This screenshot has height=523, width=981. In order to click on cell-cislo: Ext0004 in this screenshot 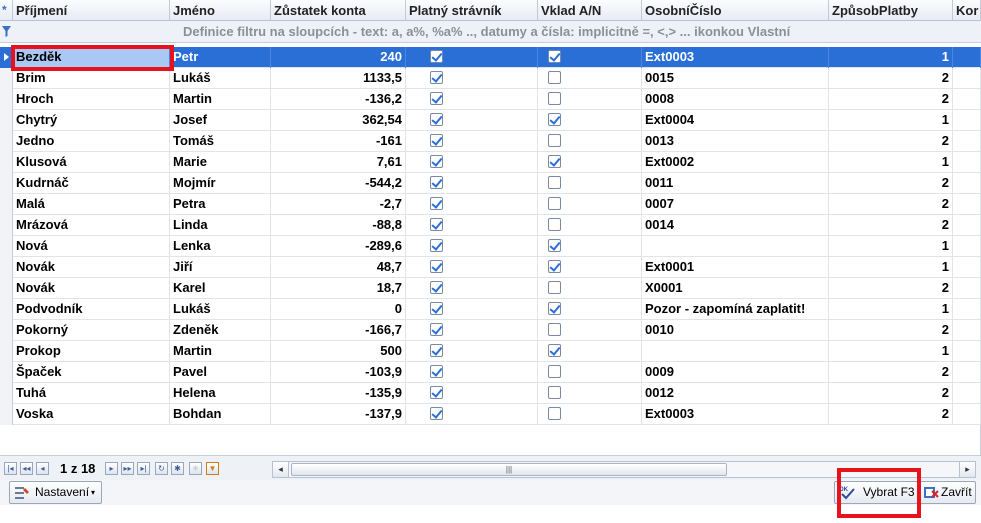, I will do `click(735, 120)`.